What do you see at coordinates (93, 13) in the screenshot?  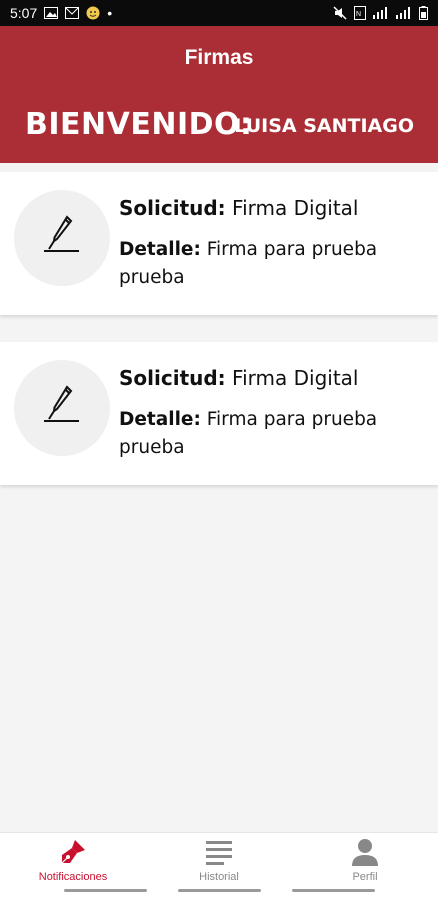 I see `emoji-app-icon` at bounding box center [93, 13].